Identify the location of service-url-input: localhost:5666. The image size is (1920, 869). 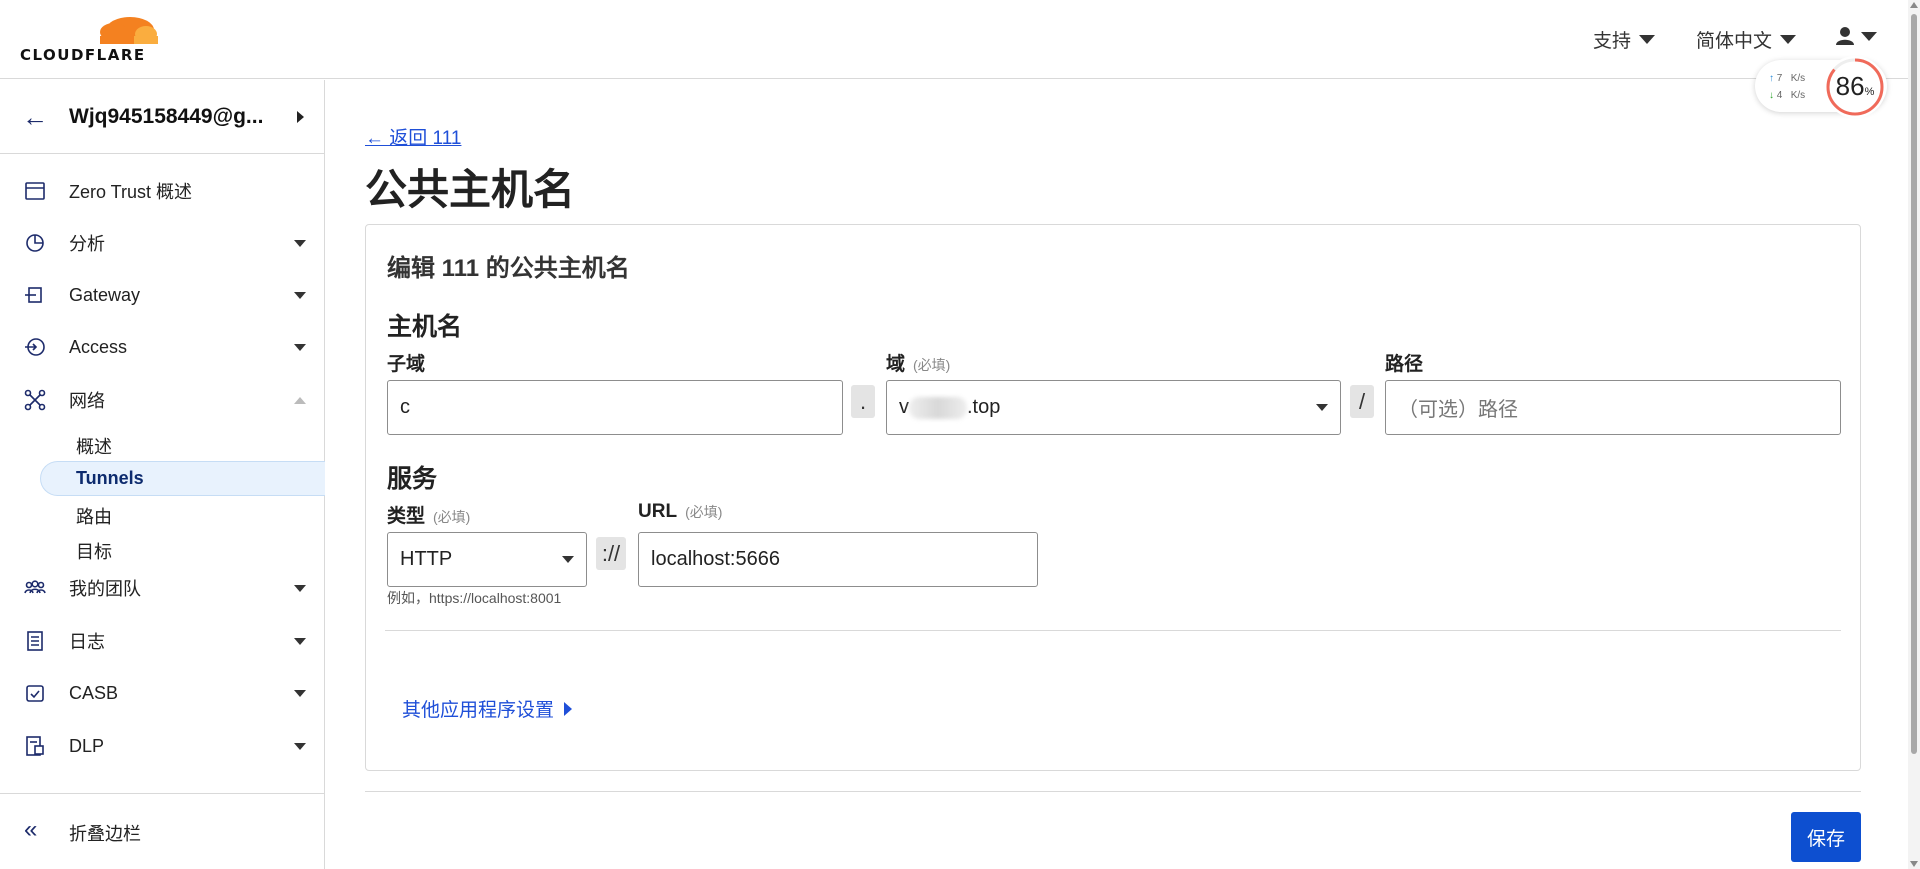
(838, 559).